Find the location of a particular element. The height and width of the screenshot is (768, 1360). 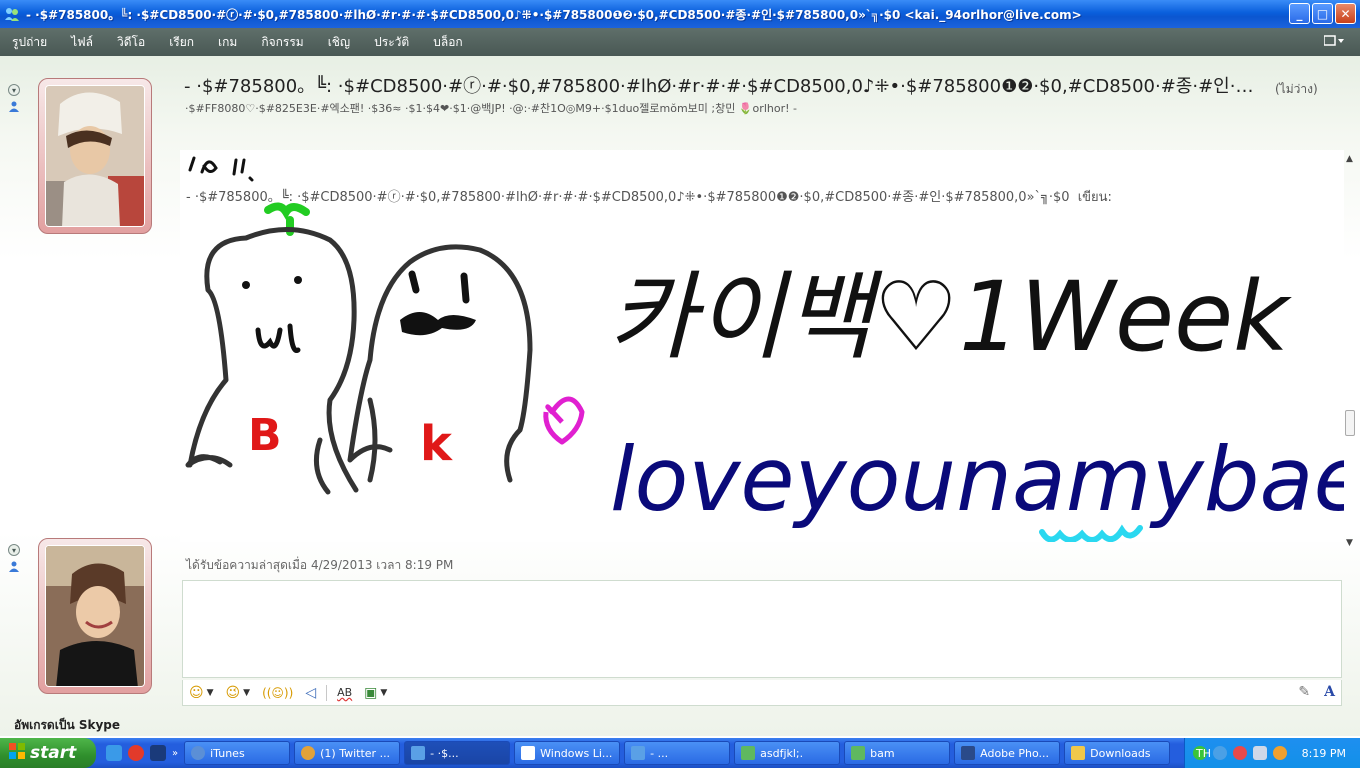

background-button: ▣ ▼ is located at coordinates (375, 693).